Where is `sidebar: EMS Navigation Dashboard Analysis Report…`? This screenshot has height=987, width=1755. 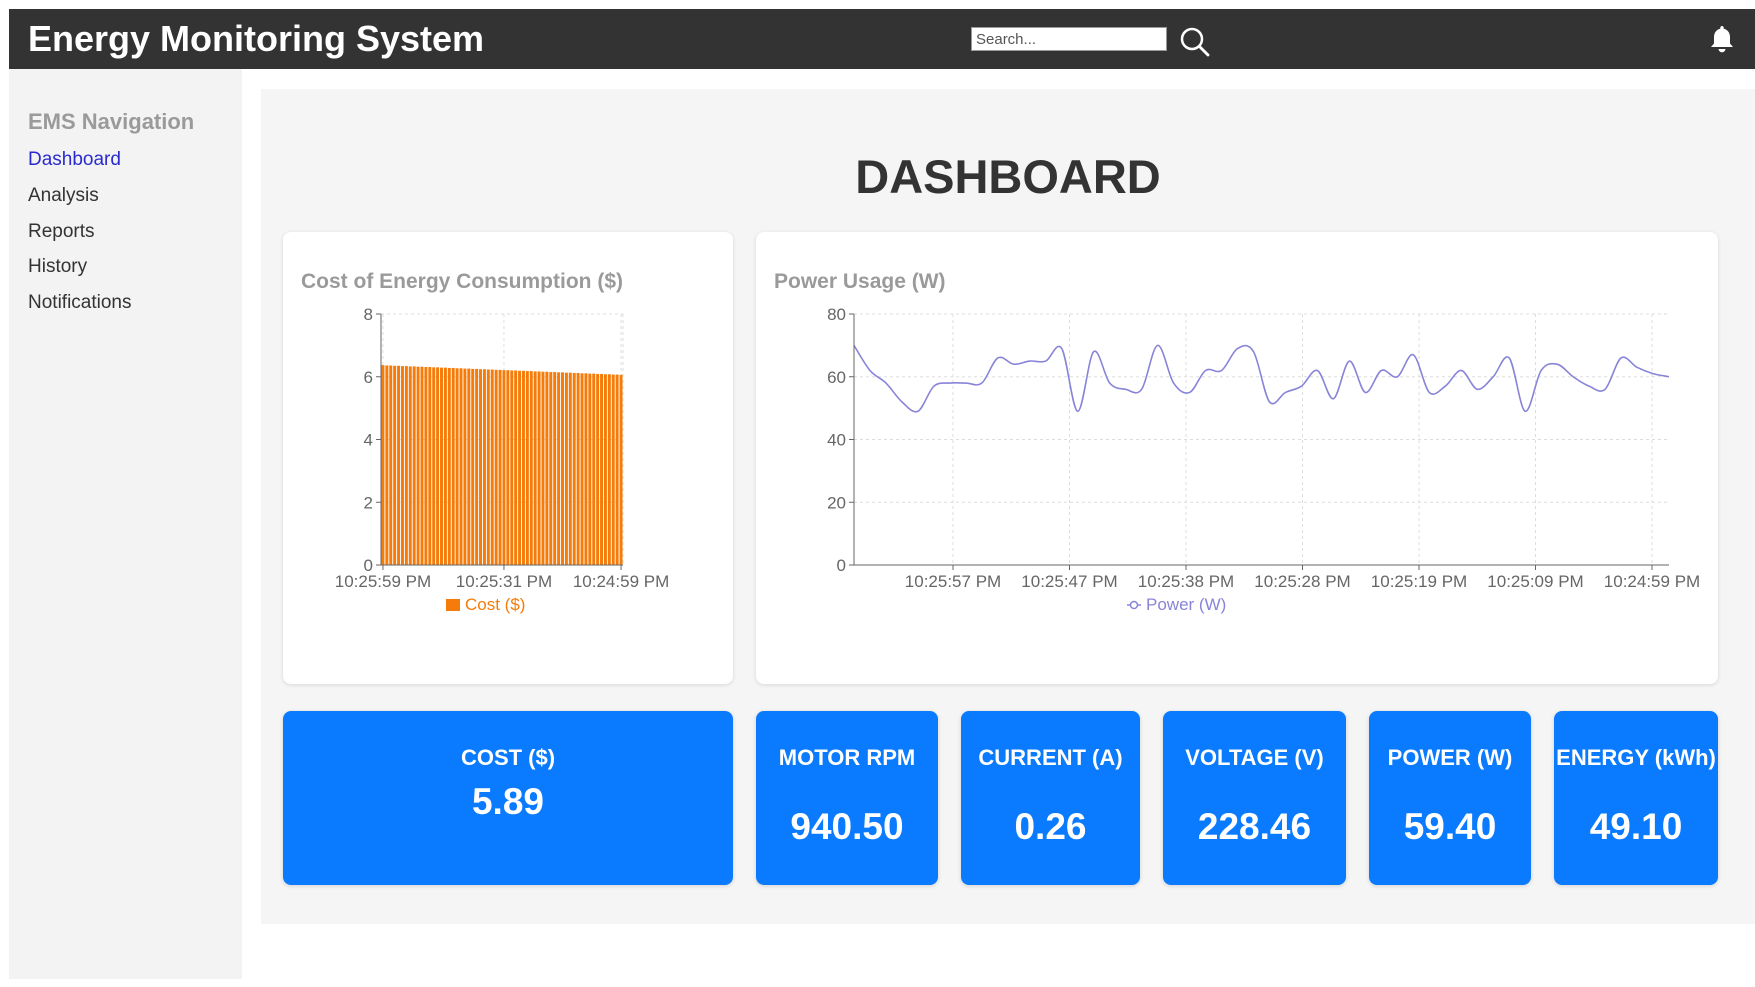 sidebar: EMS Navigation Dashboard Analysis Report… is located at coordinates (125, 524).